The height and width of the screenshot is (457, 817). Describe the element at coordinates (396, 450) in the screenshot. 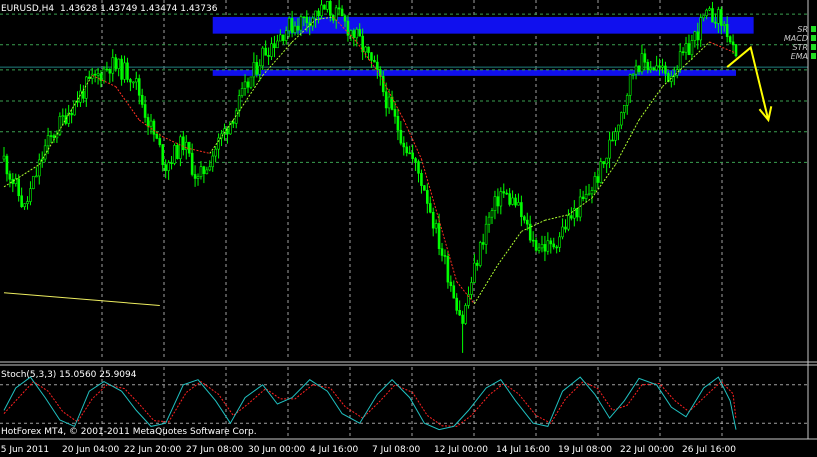

I see `time-axis-label: 7 Jul 08:00` at that location.